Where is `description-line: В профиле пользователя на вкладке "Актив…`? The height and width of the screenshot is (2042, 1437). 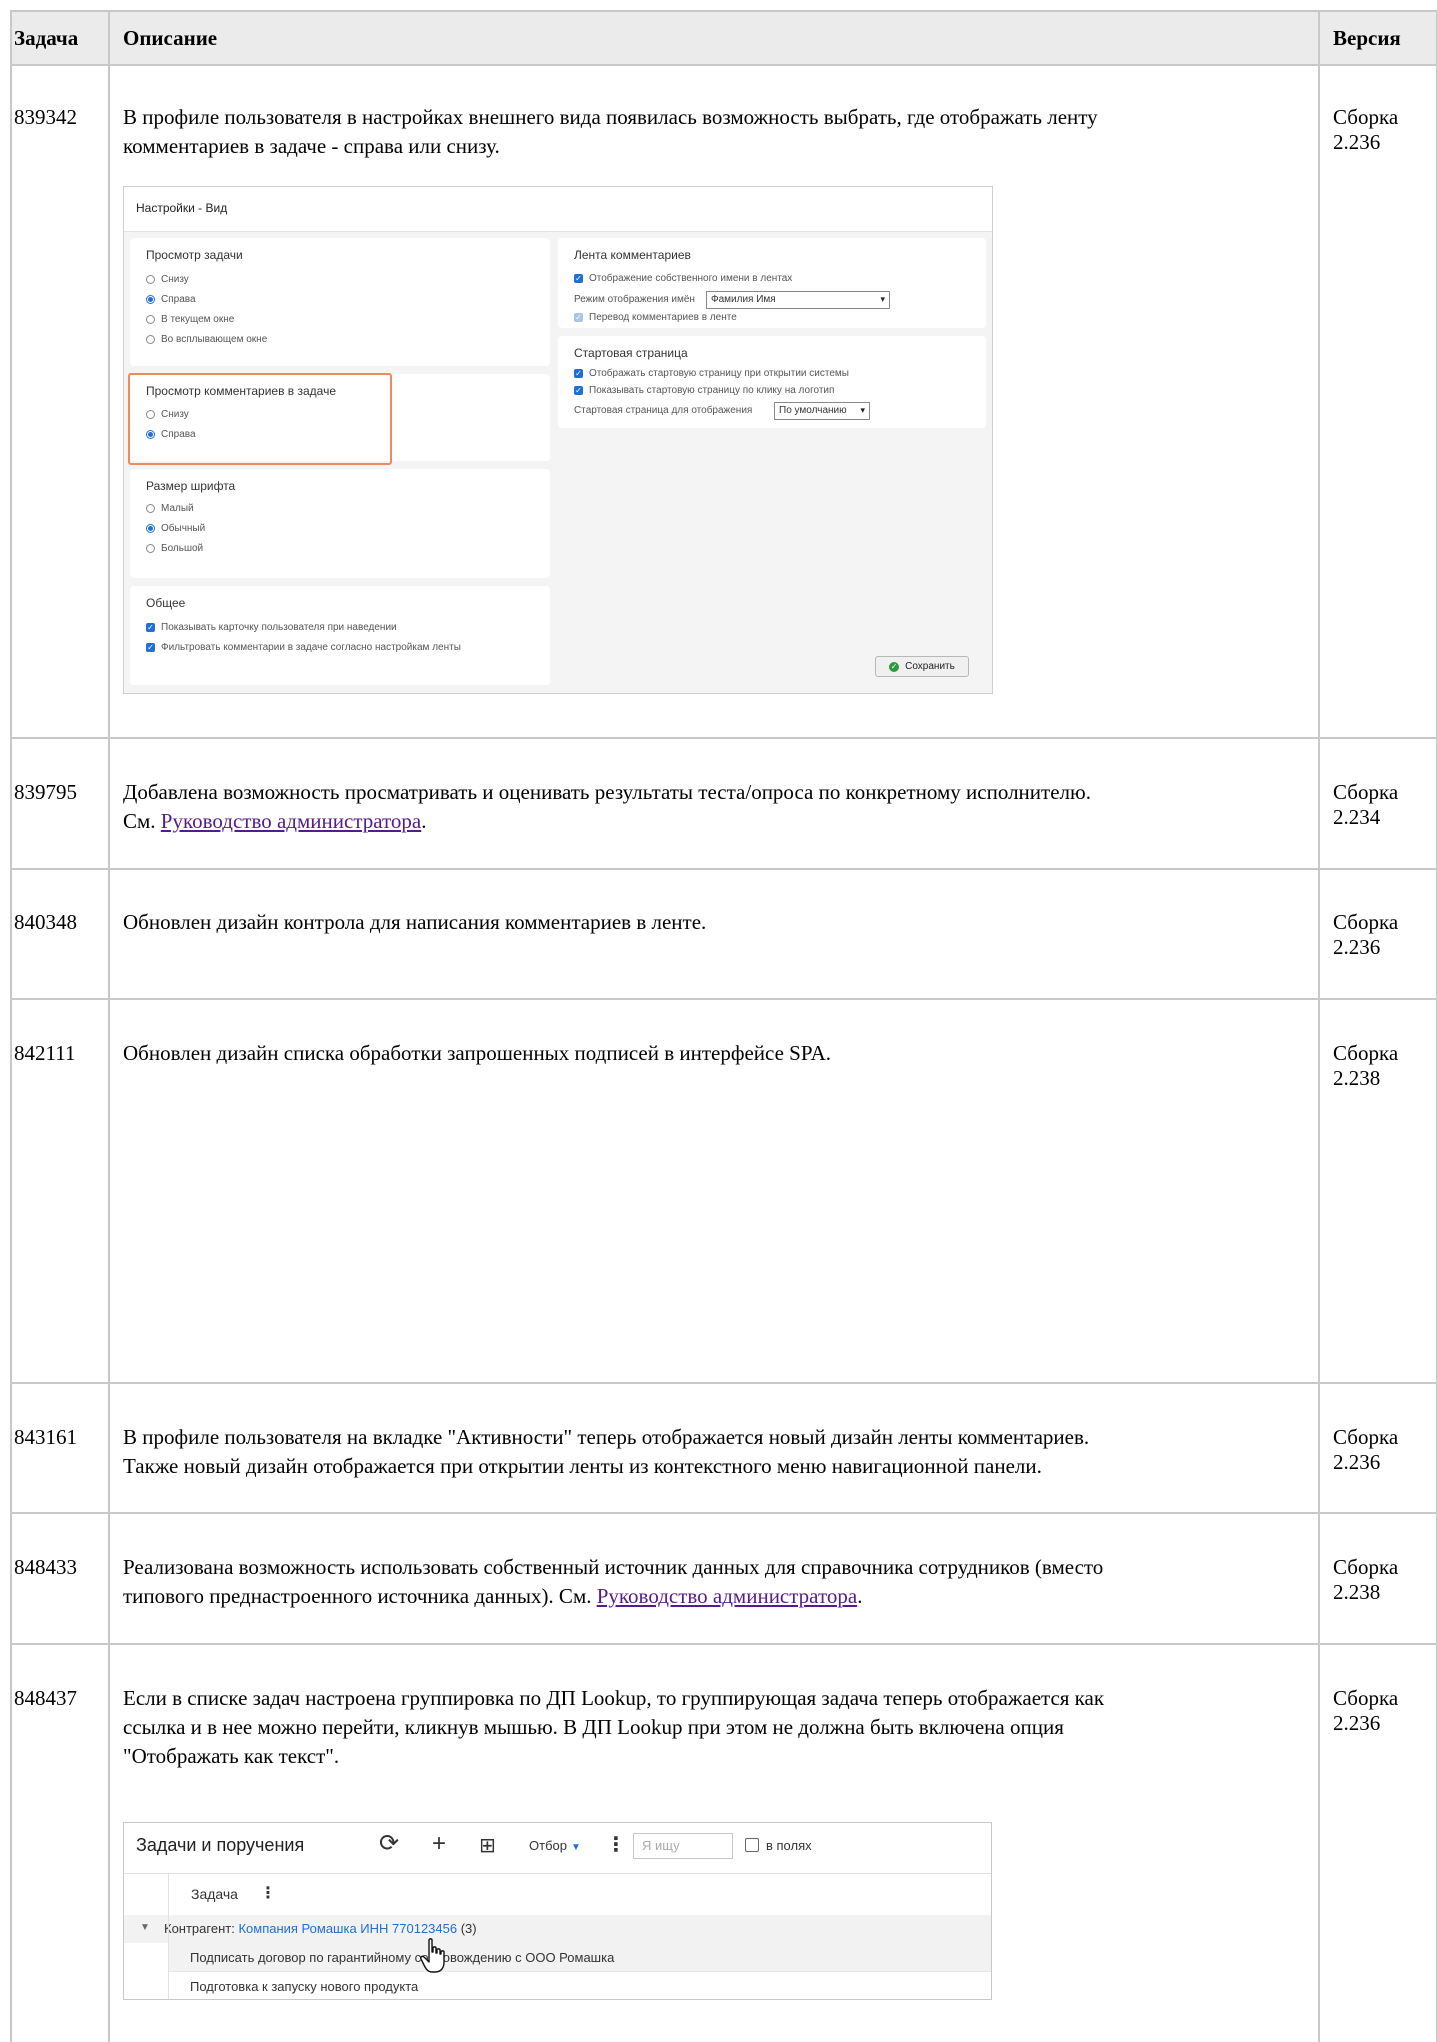
description-line: В профиле пользователя на вкладке "Актив… is located at coordinates (606, 1437).